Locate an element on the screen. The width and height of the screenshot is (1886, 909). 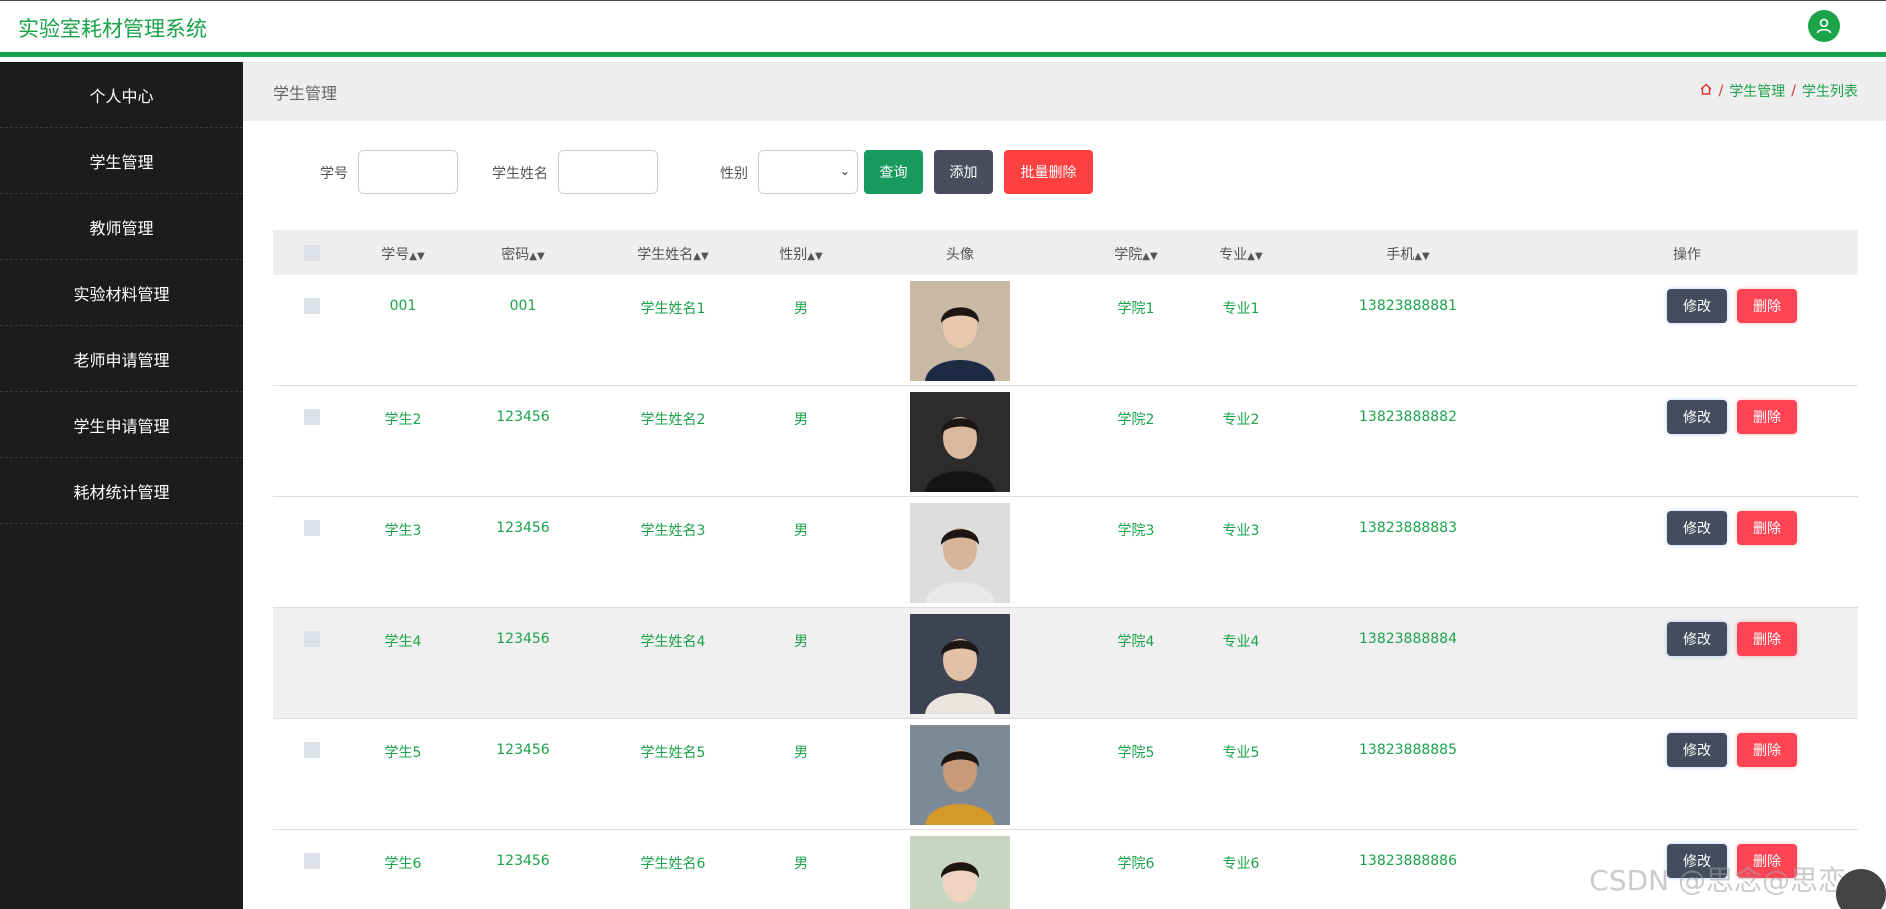
student-name-input is located at coordinates (608, 172).